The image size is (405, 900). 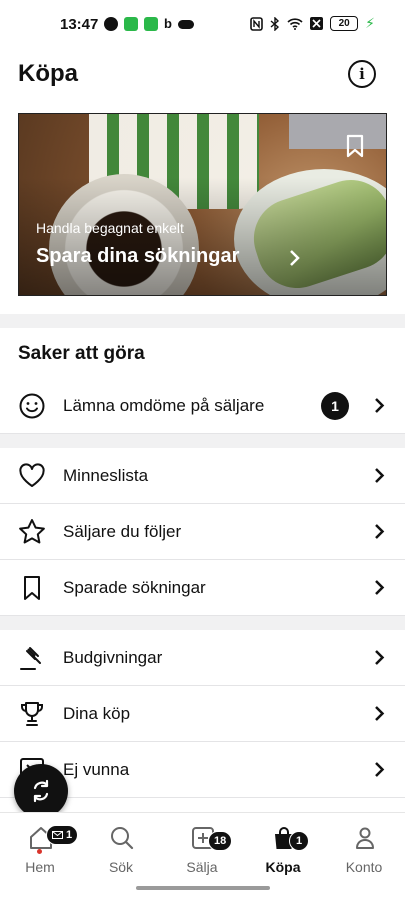 What do you see at coordinates (40, 867) in the screenshot?
I see `nav-label: Hem` at bounding box center [40, 867].